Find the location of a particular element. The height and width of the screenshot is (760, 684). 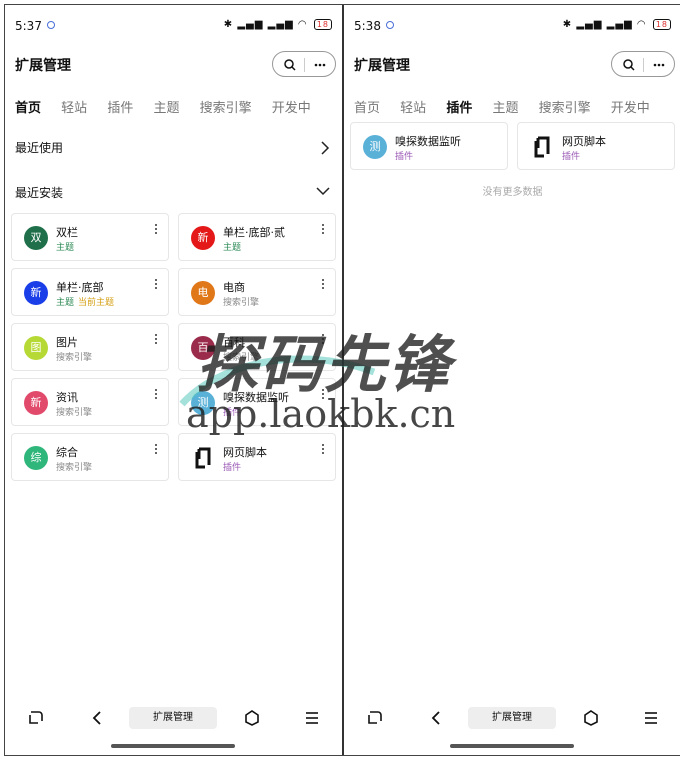

recent-used-label: 最近使用 is located at coordinates (39, 148).